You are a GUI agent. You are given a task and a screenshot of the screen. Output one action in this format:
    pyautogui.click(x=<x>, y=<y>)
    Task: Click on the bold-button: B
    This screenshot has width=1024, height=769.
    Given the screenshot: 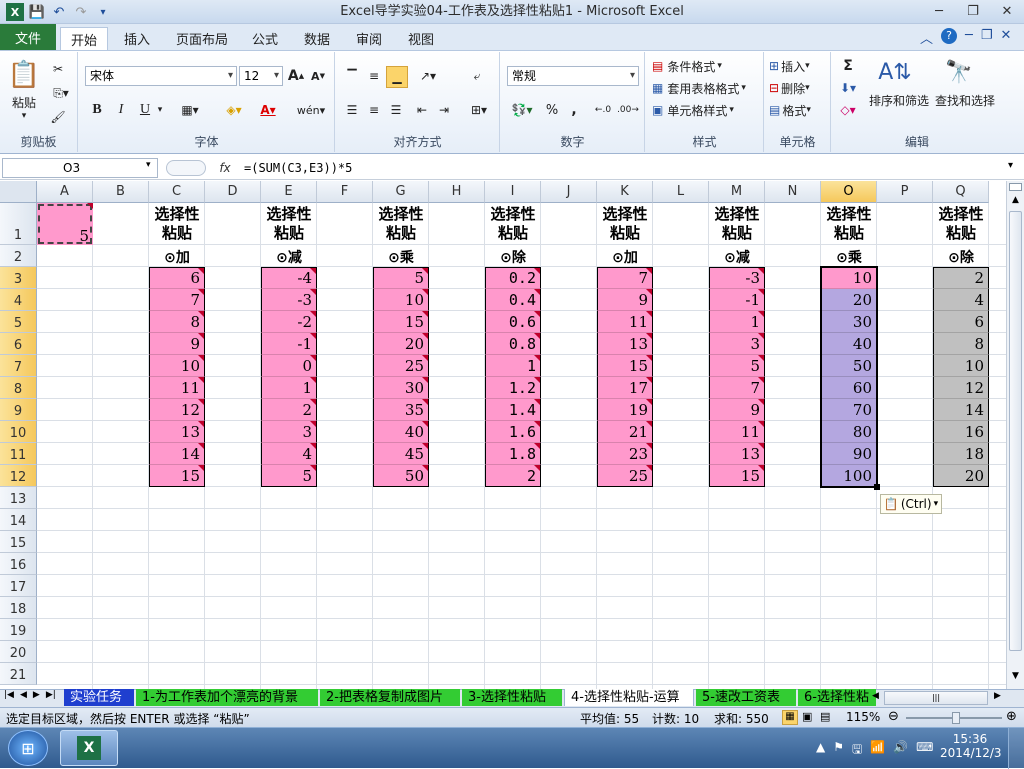 What is the action you would take?
    pyautogui.click(x=97, y=110)
    